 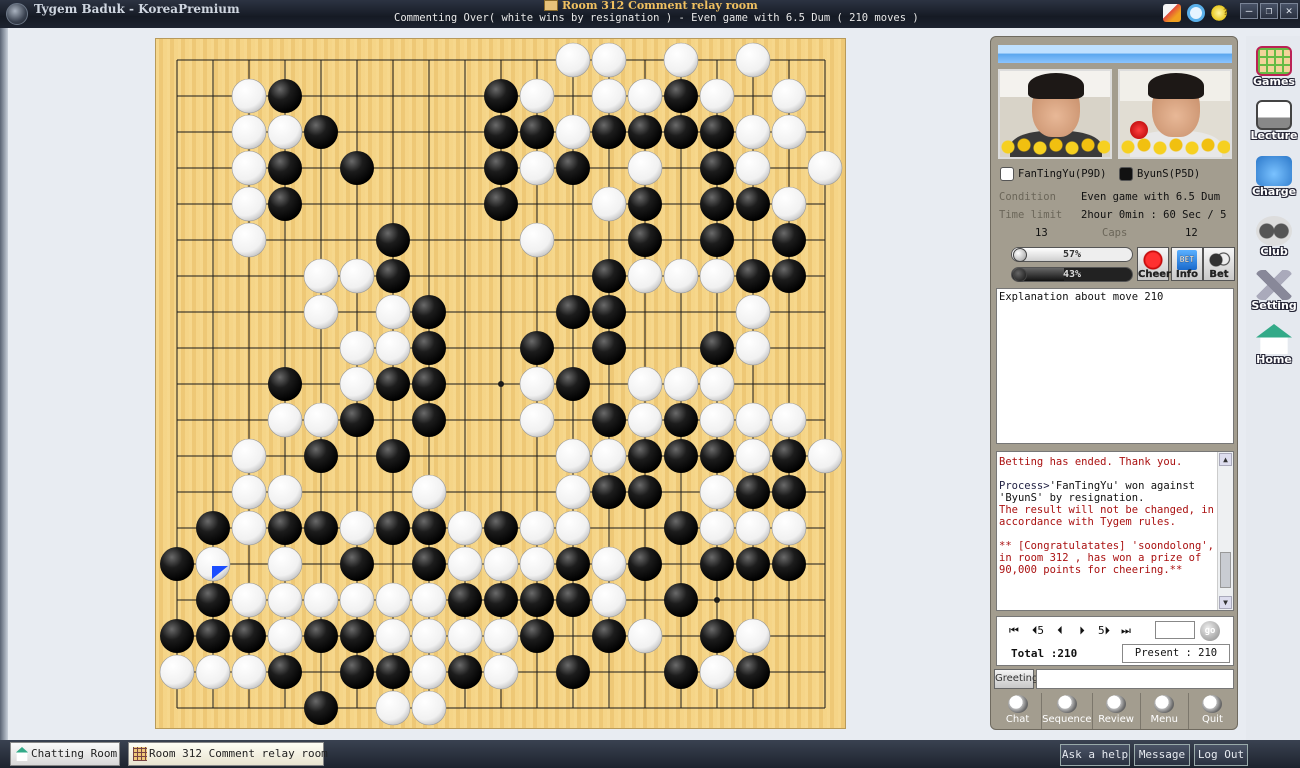 I want to click on time-limit-label: Time limit, so click(x=1031, y=215).